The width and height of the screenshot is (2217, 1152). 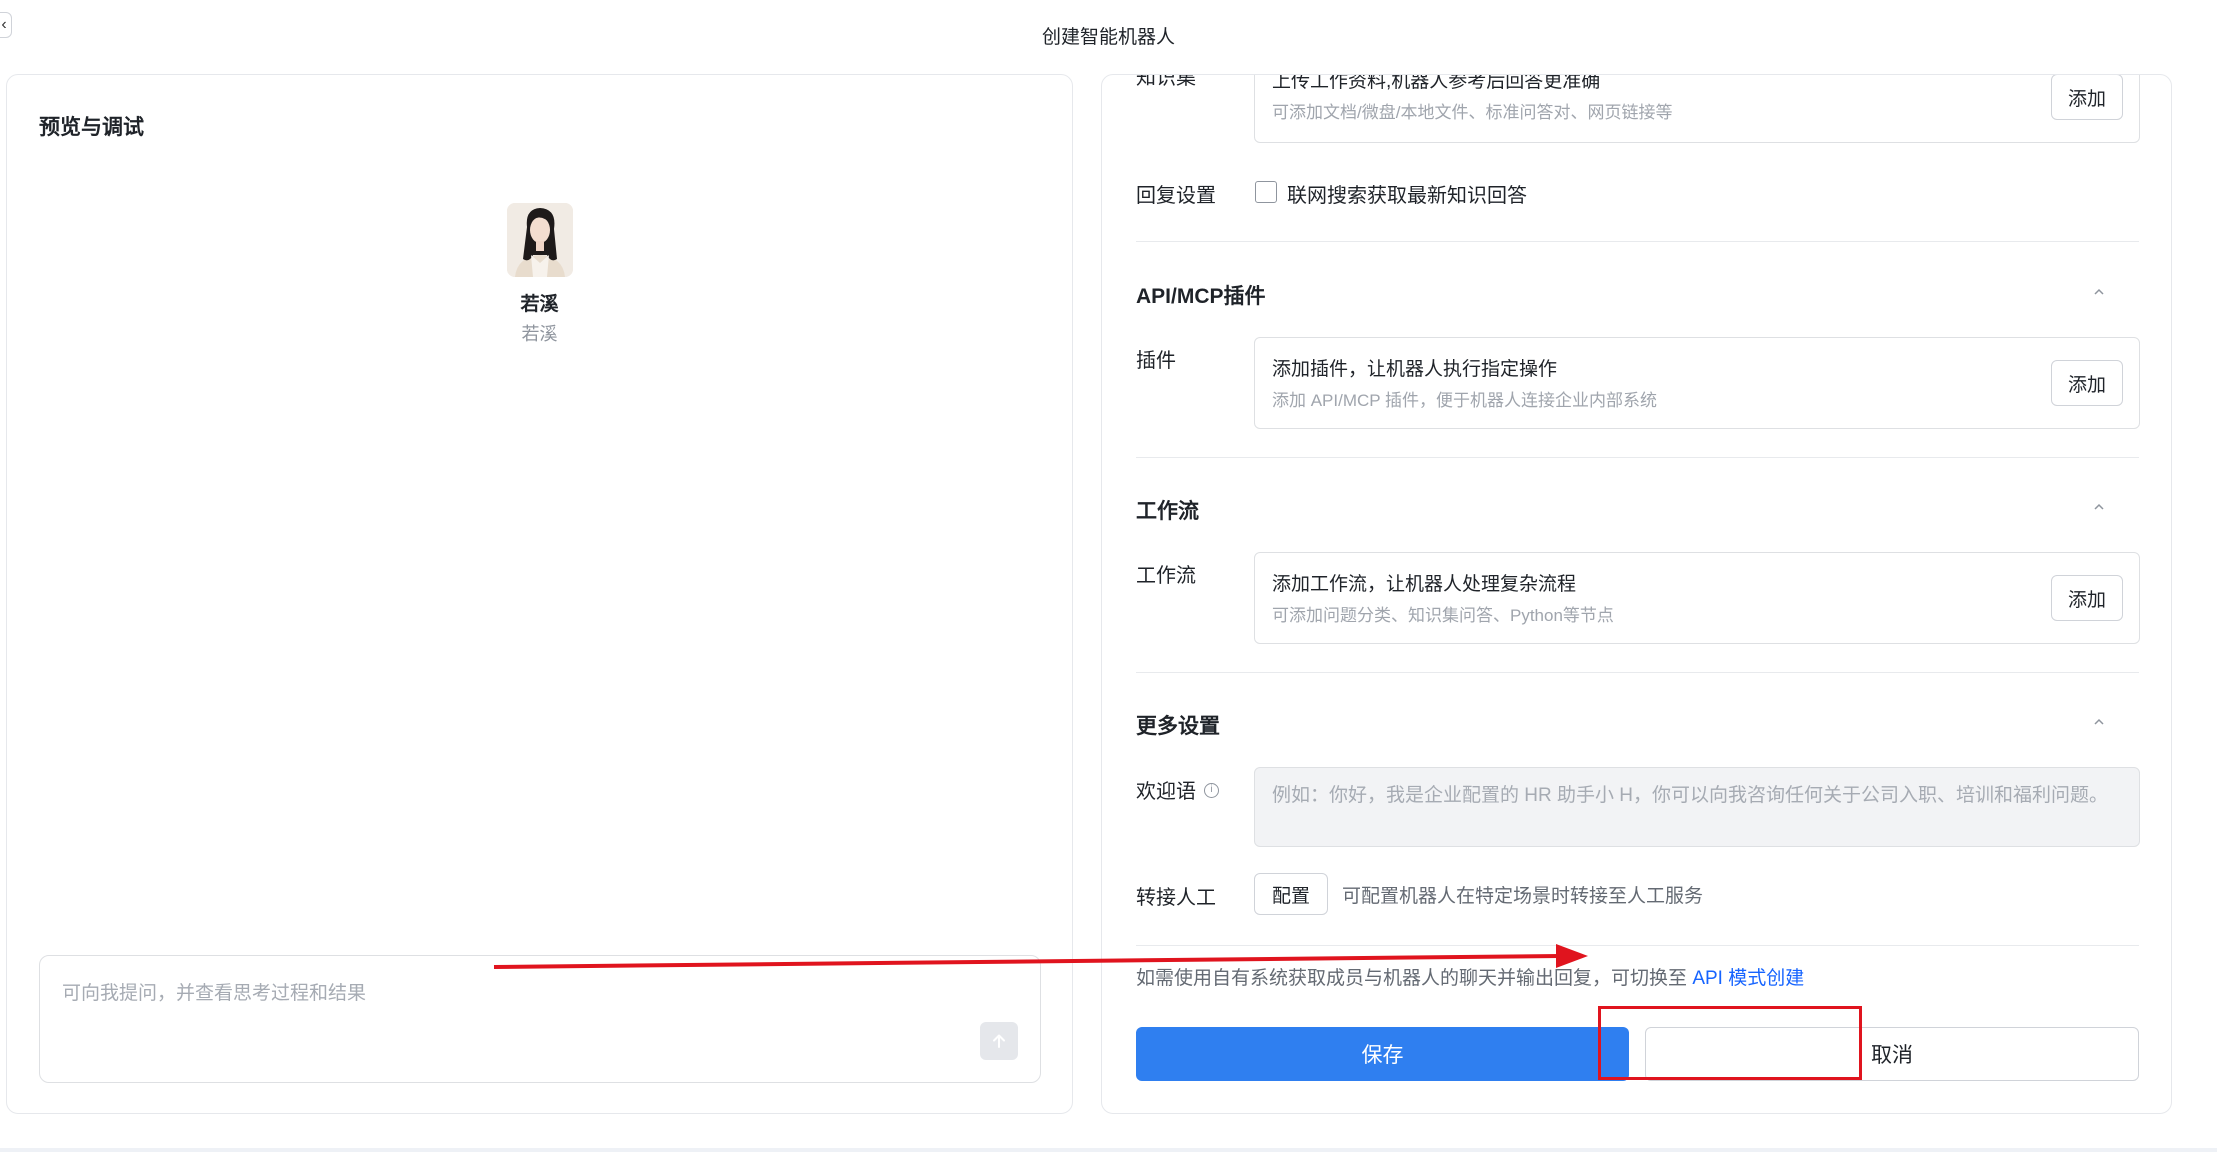 What do you see at coordinates (1374, 978) in the screenshot?
I see `api-mode-note-text: 如需使用自有系统获取成员与机器人的聊天并输出回复，` at bounding box center [1374, 978].